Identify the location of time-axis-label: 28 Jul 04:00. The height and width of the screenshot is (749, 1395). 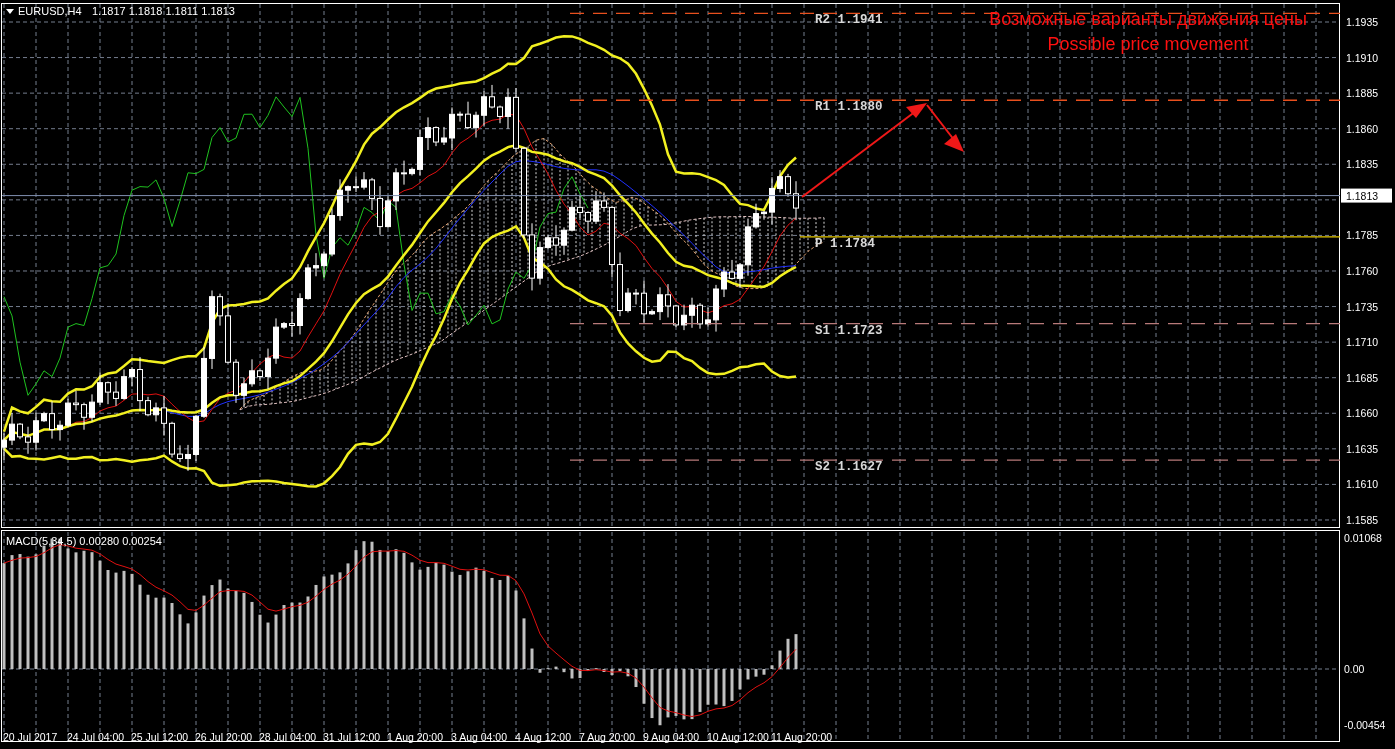
(288, 737).